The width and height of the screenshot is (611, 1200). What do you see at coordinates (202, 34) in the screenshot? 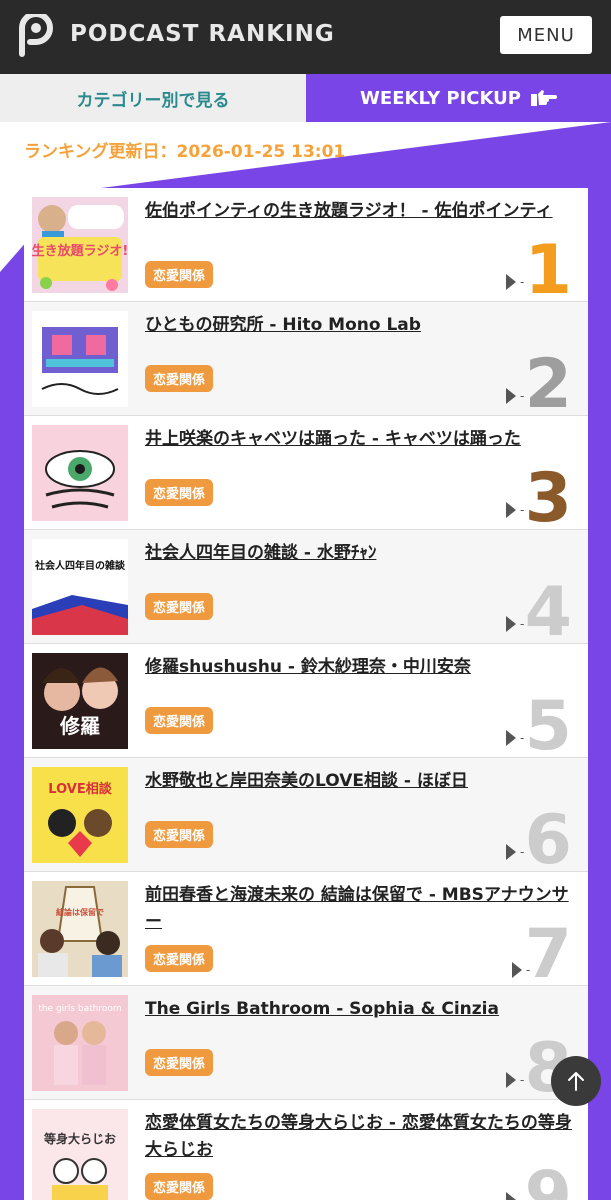
I see `site-title: PODCAST RANKING` at bounding box center [202, 34].